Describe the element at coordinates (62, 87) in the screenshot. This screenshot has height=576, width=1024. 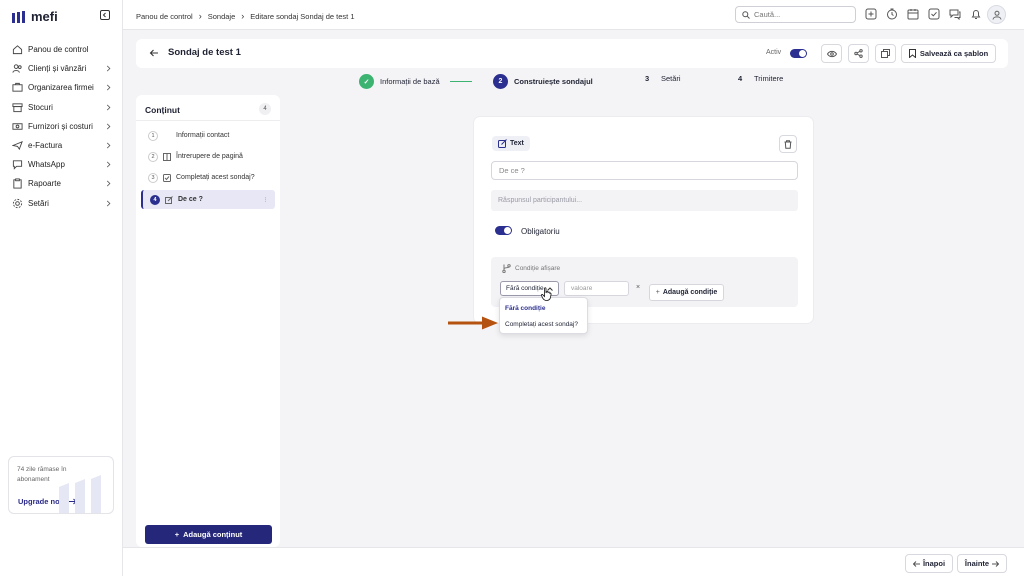
I see `sidebar-item-organization: Organizarea firmei` at that location.